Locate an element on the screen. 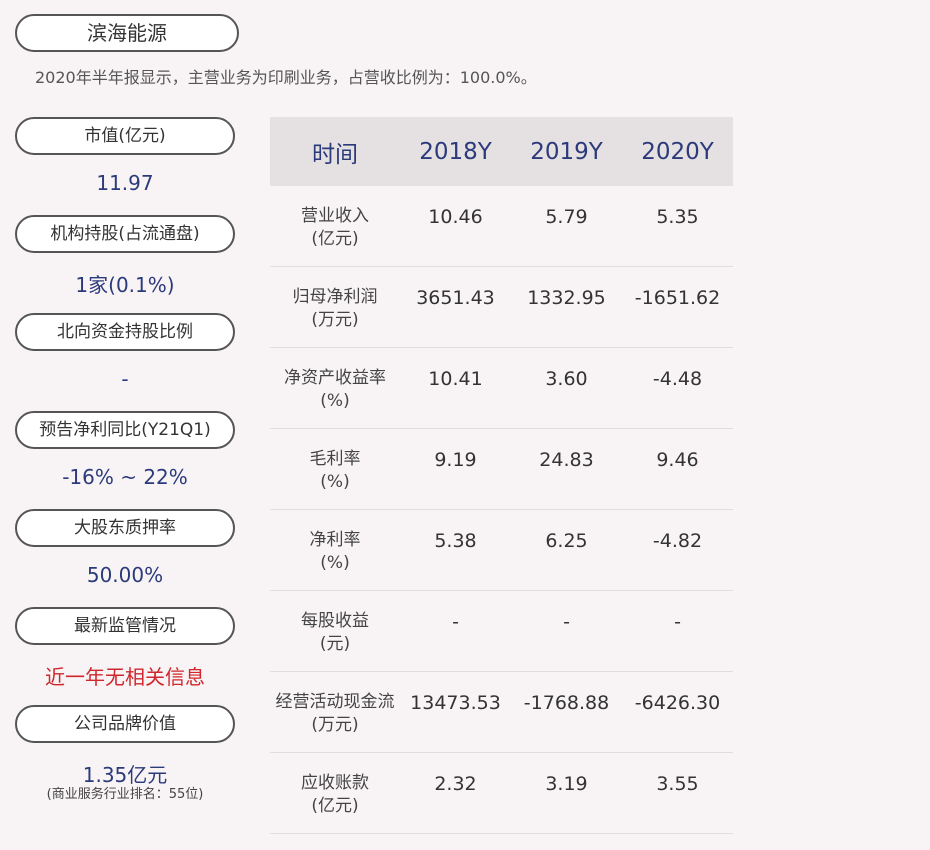 The width and height of the screenshot is (930, 850). row-label: 净资产收益率 (%) is located at coordinates (335, 389).